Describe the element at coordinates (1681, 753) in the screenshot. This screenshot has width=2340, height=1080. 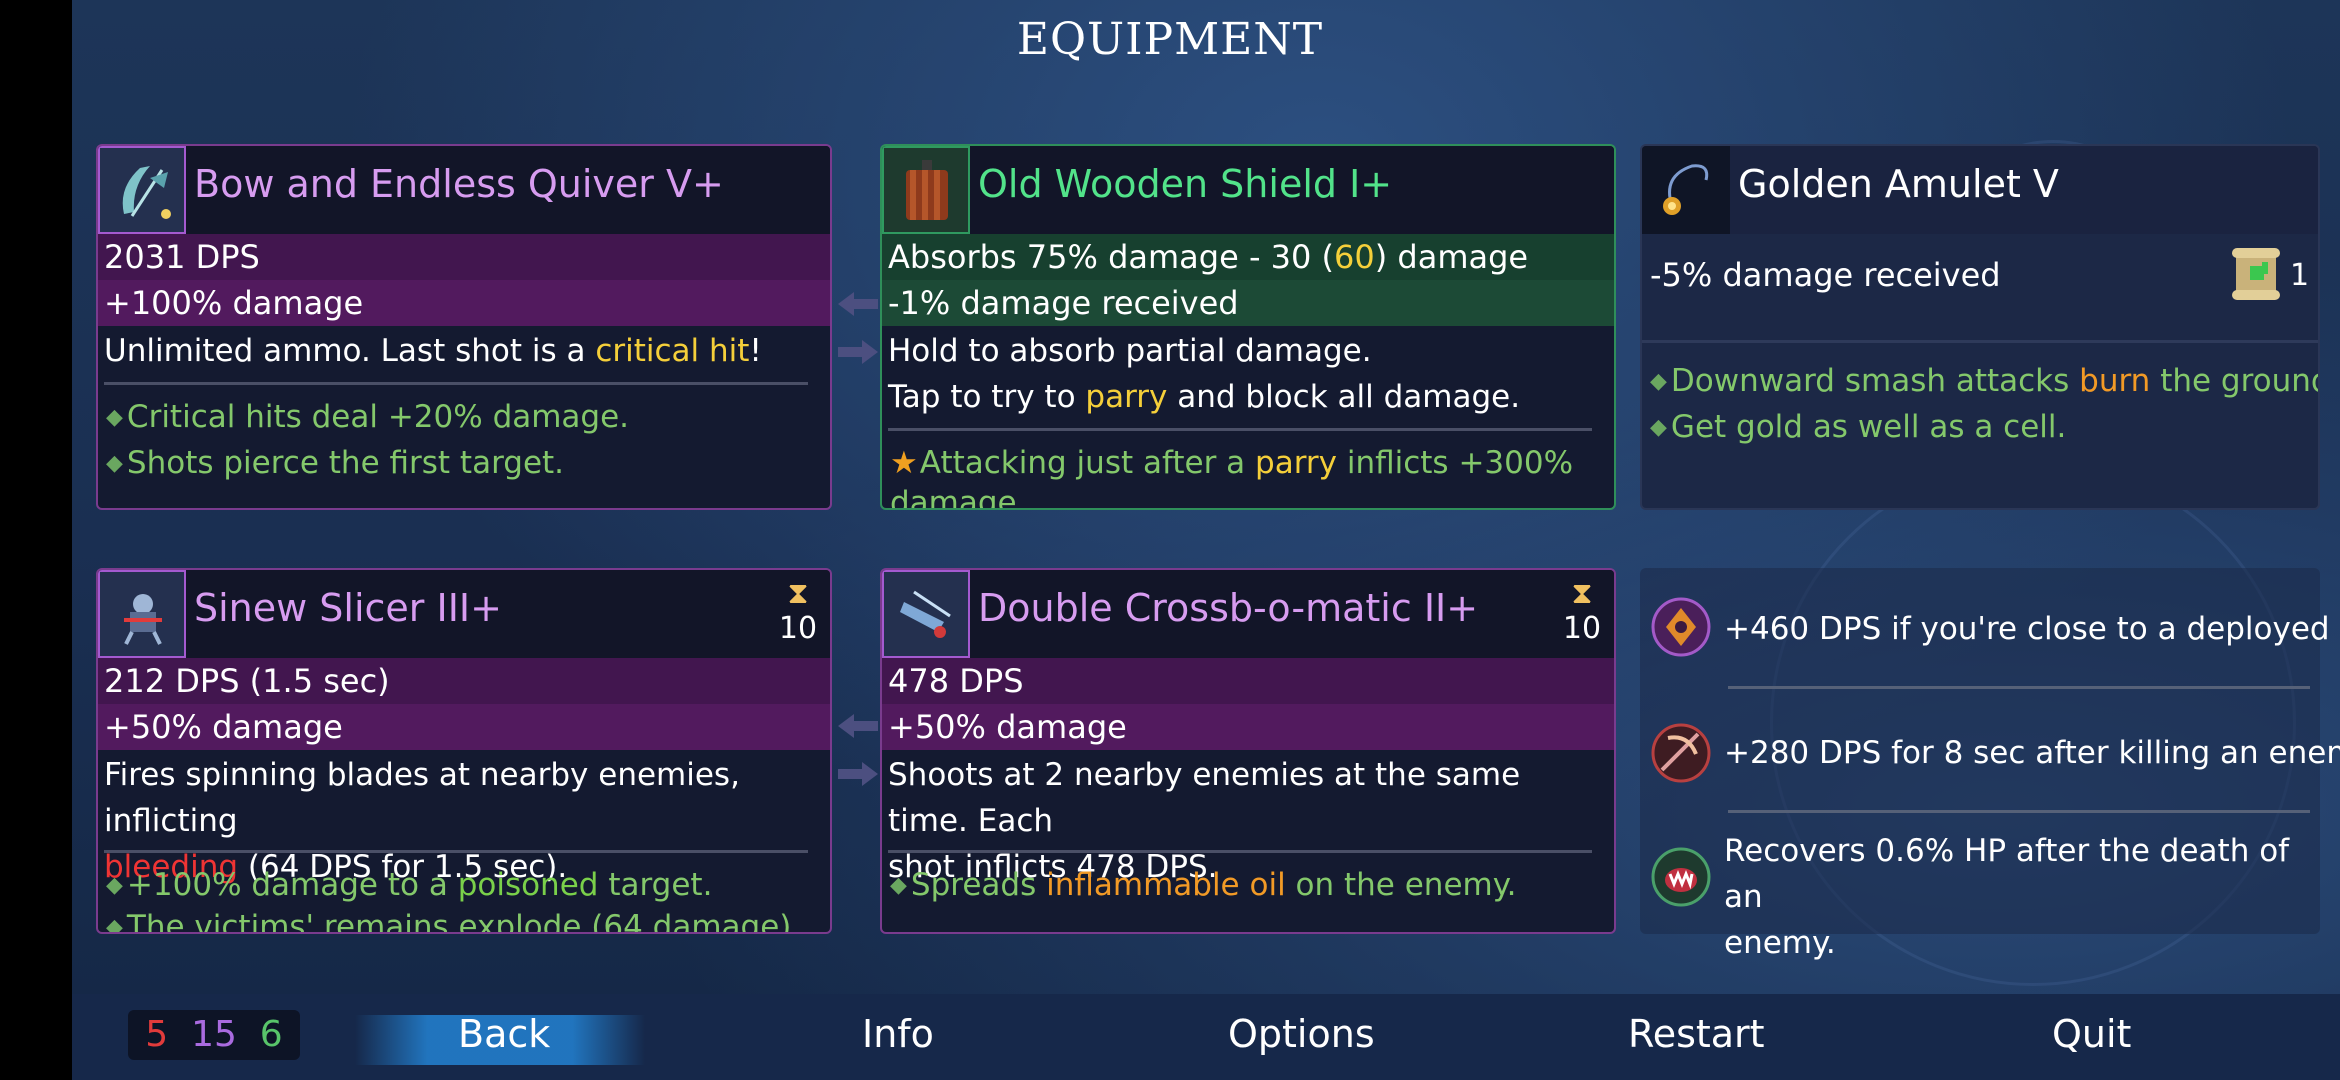
I see `killer-instinct-icon` at that location.